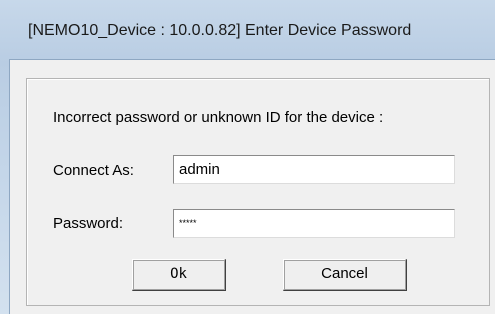  What do you see at coordinates (345, 275) in the screenshot?
I see `cancel-button: Cancel` at bounding box center [345, 275].